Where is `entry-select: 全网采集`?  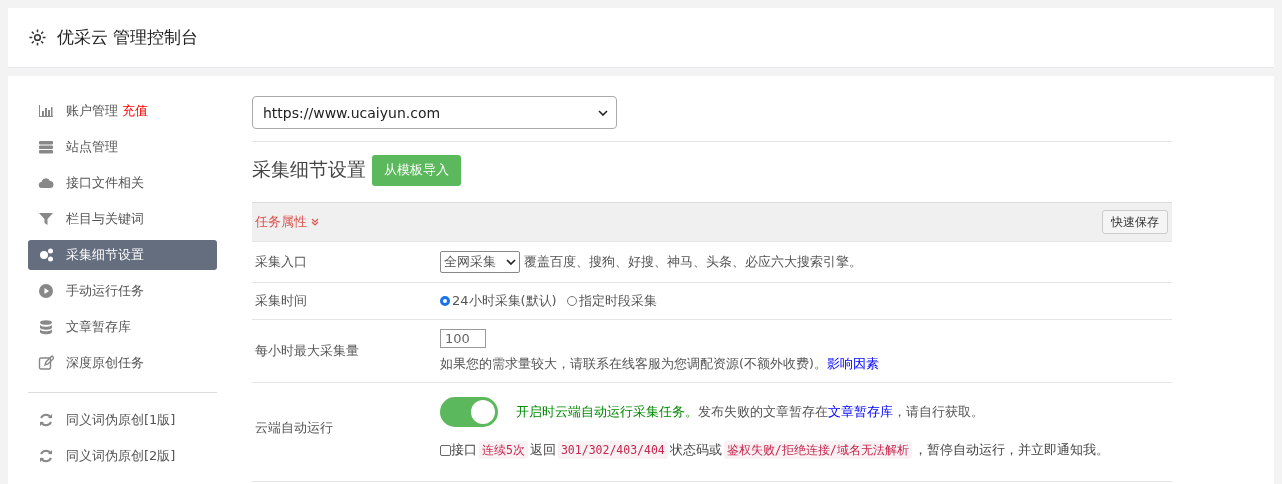 entry-select: 全网采集 is located at coordinates (480, 262).